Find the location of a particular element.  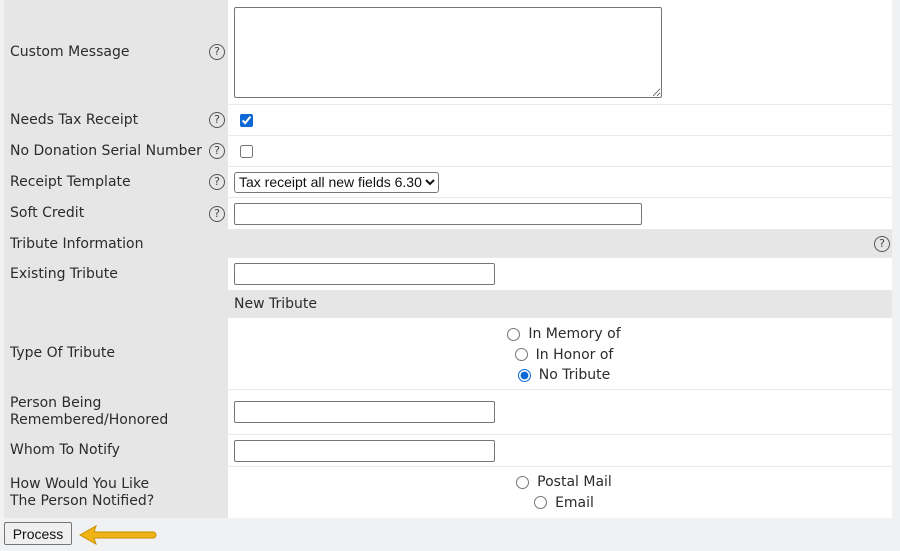

custom-message-textarea is located at coordinates (448, 52).